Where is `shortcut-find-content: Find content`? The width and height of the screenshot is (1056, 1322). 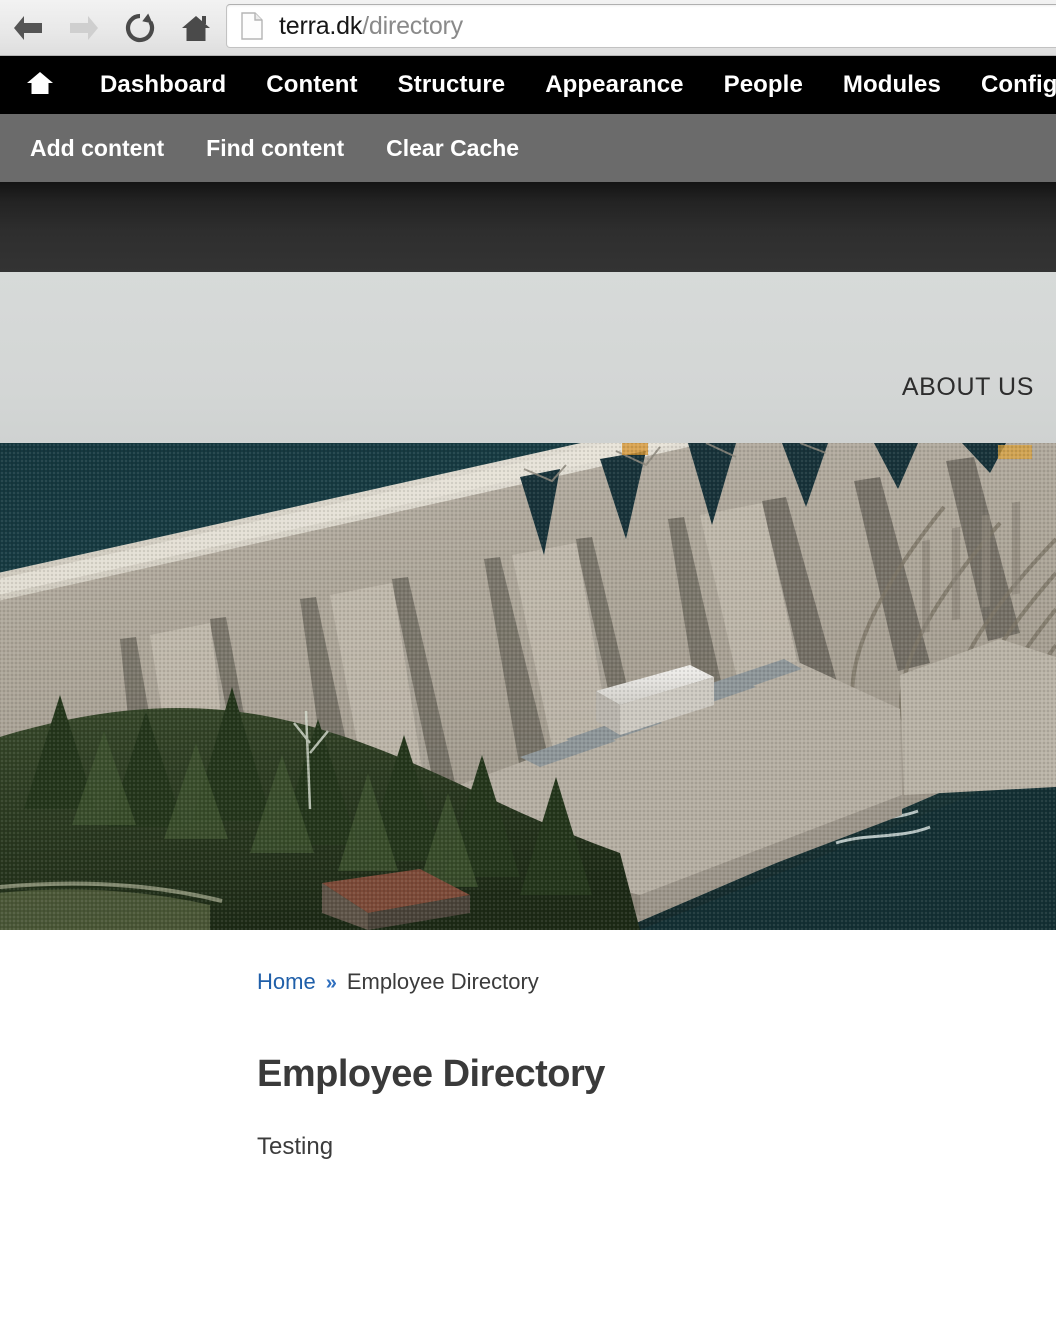 shortcut-find-content: Find content is located at coordinates (275, 148).